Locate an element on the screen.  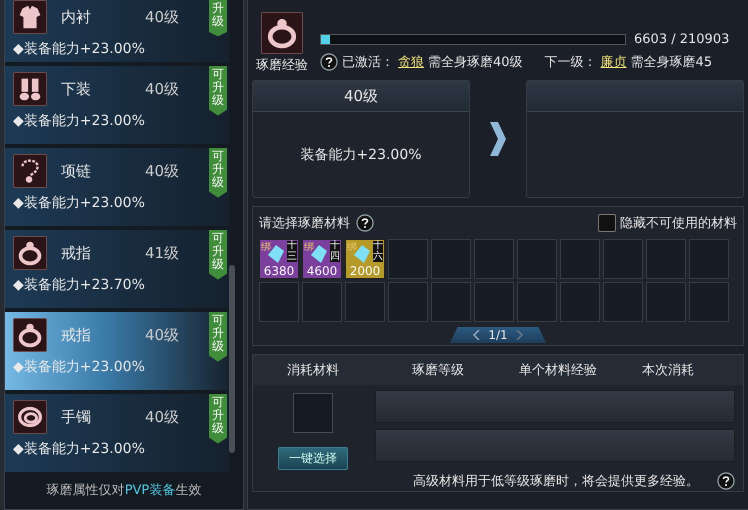
hide-unusable-checkbox is located at coordinates (607, 223).